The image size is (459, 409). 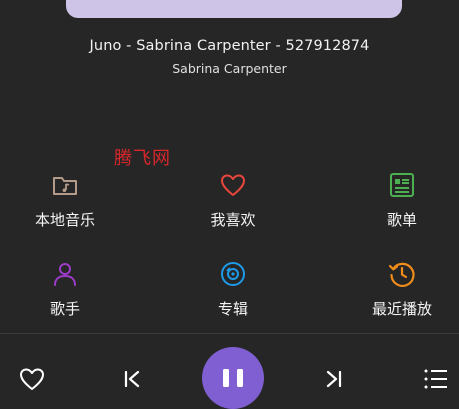 I want to click on playlist-icon, so click(x=402, y=185).